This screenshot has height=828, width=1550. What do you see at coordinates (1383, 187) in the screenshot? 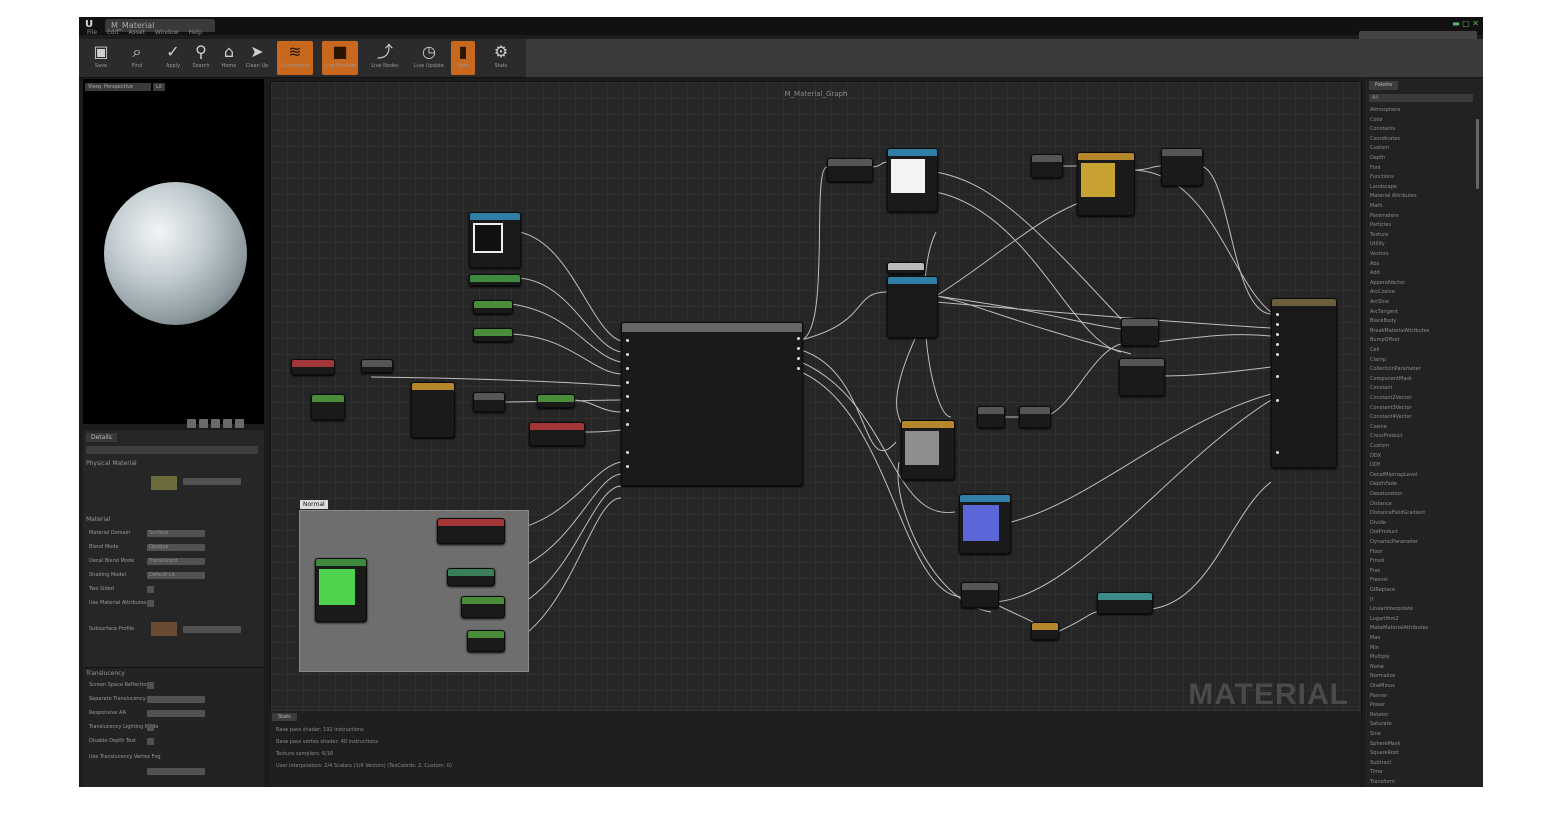
I see `palette-item: Landscape` at bounding box center [1383, 187].